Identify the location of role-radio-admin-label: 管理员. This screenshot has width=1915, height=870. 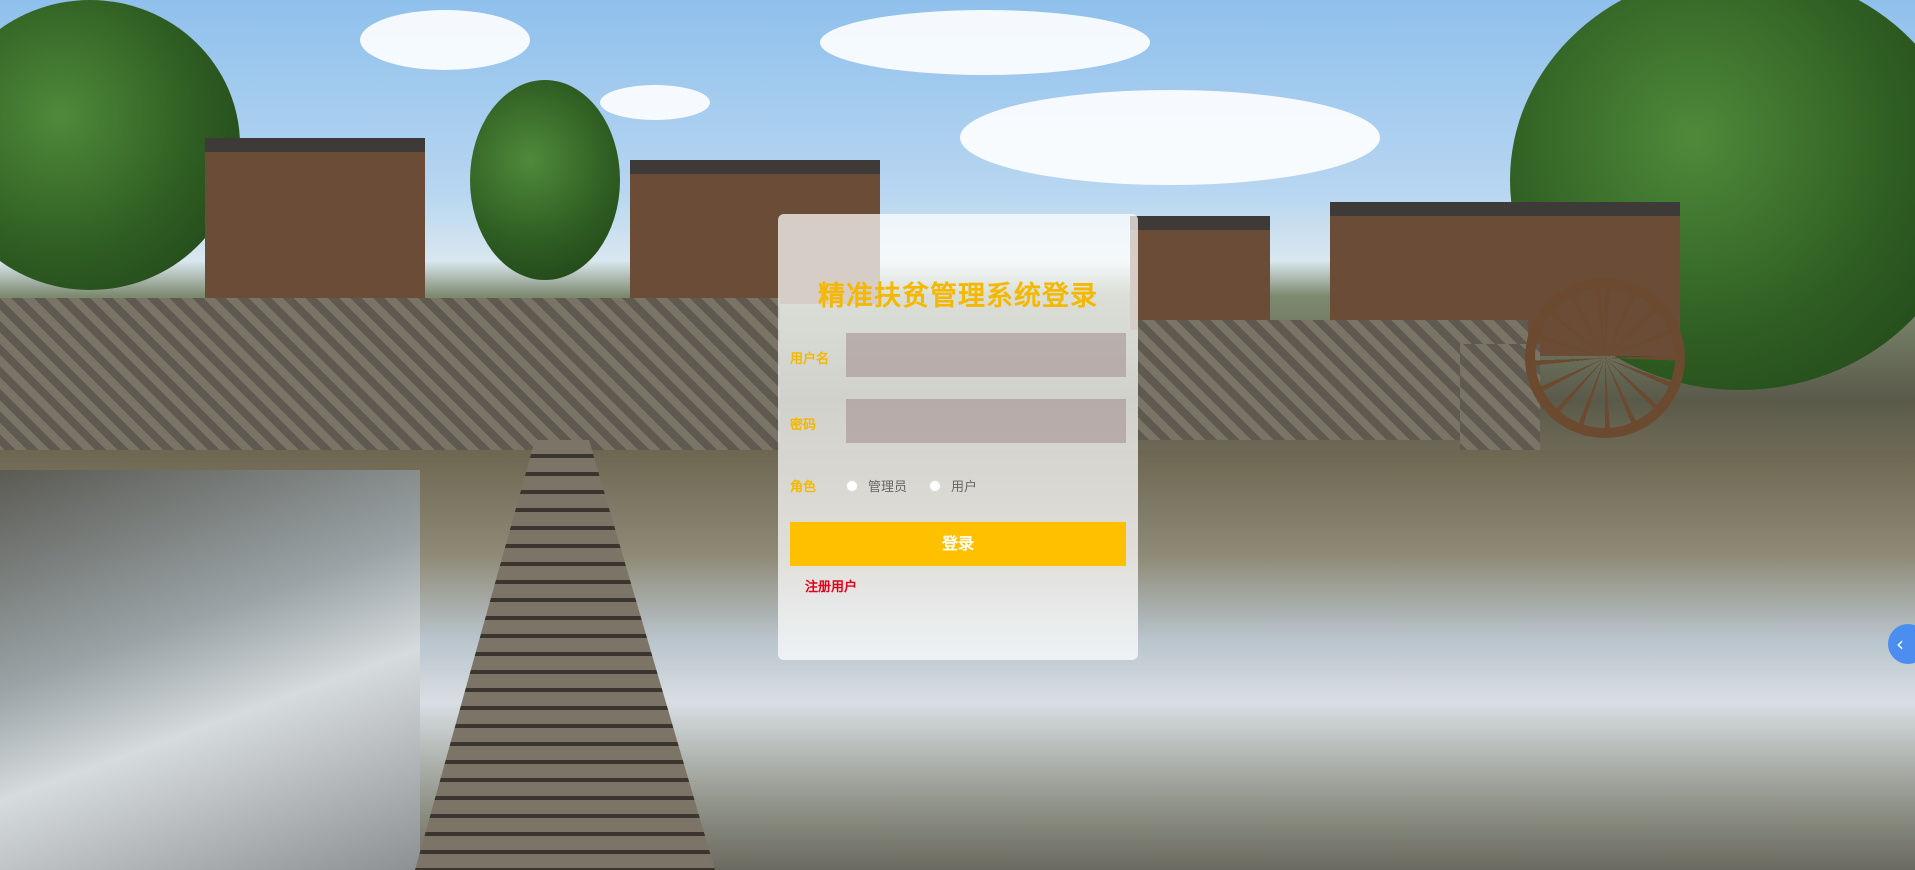
(888, 487).